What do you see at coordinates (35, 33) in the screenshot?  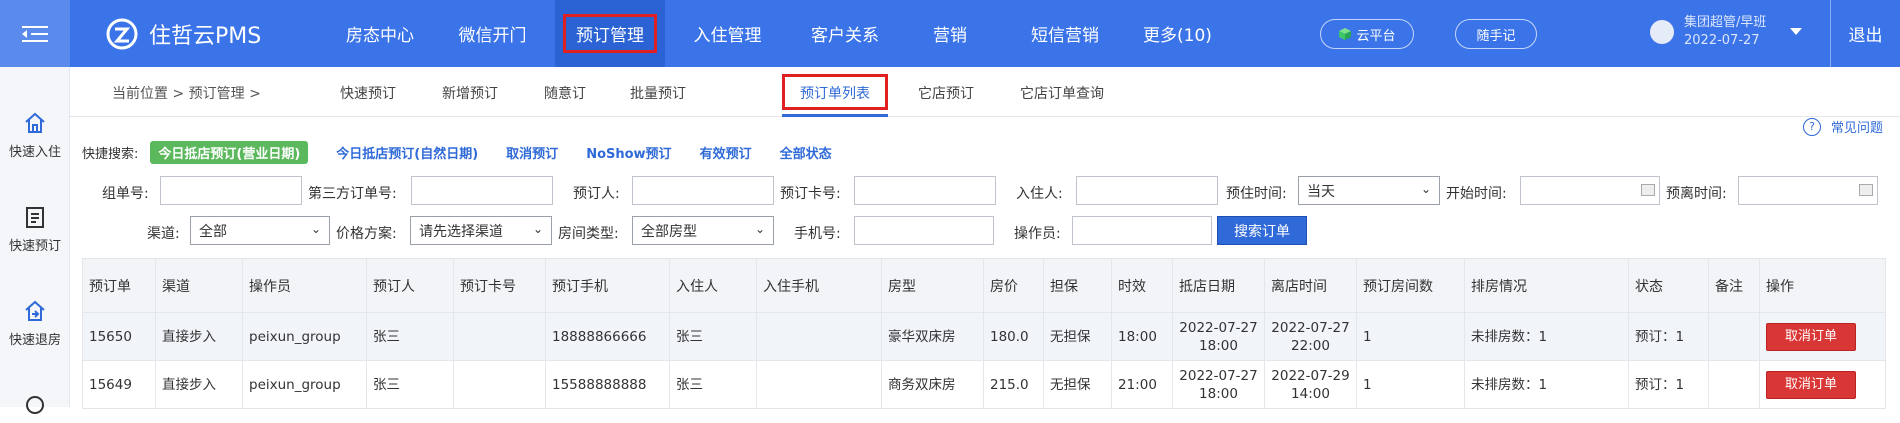 I see `menu-toggle-button` at bounding box center [35, 33].